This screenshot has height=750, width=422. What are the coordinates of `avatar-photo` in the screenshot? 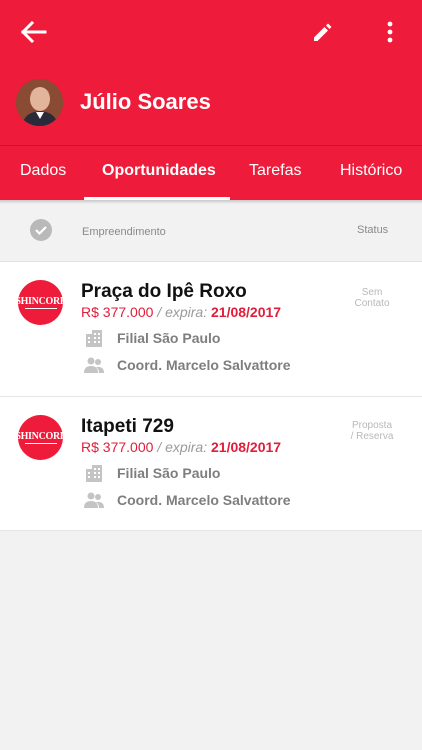 It's located at (39, 102).